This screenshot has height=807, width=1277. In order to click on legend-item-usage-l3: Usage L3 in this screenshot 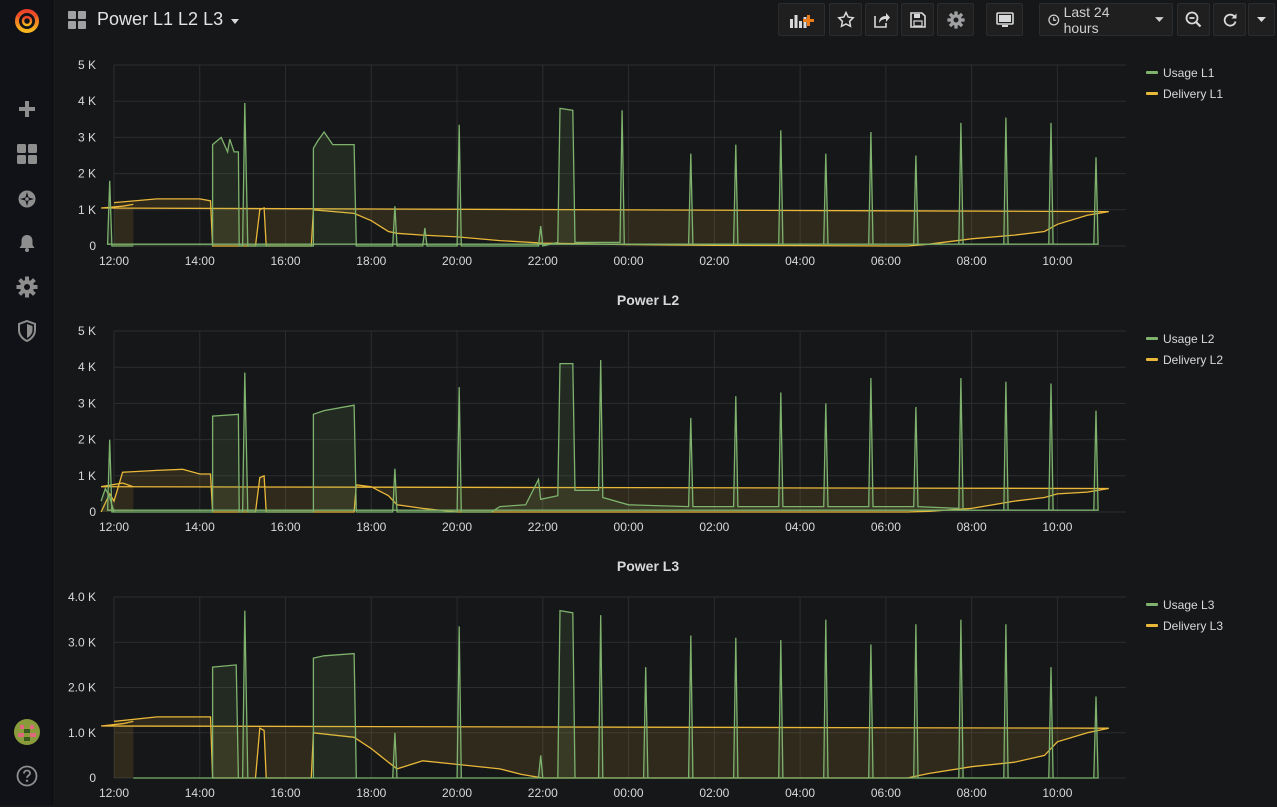, I will do `click(1184, 604)`.